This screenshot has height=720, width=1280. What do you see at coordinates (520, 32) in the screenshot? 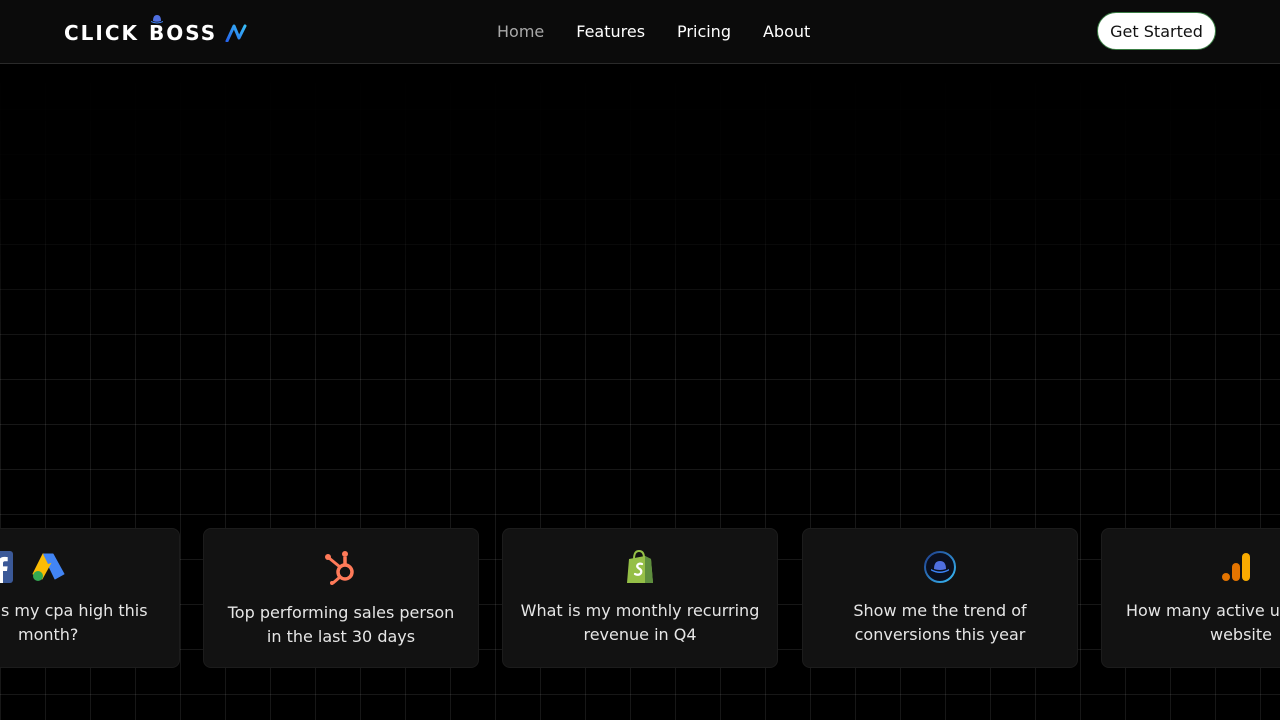
I see `nav-item-home: Home` at bounding box center [520, 32].